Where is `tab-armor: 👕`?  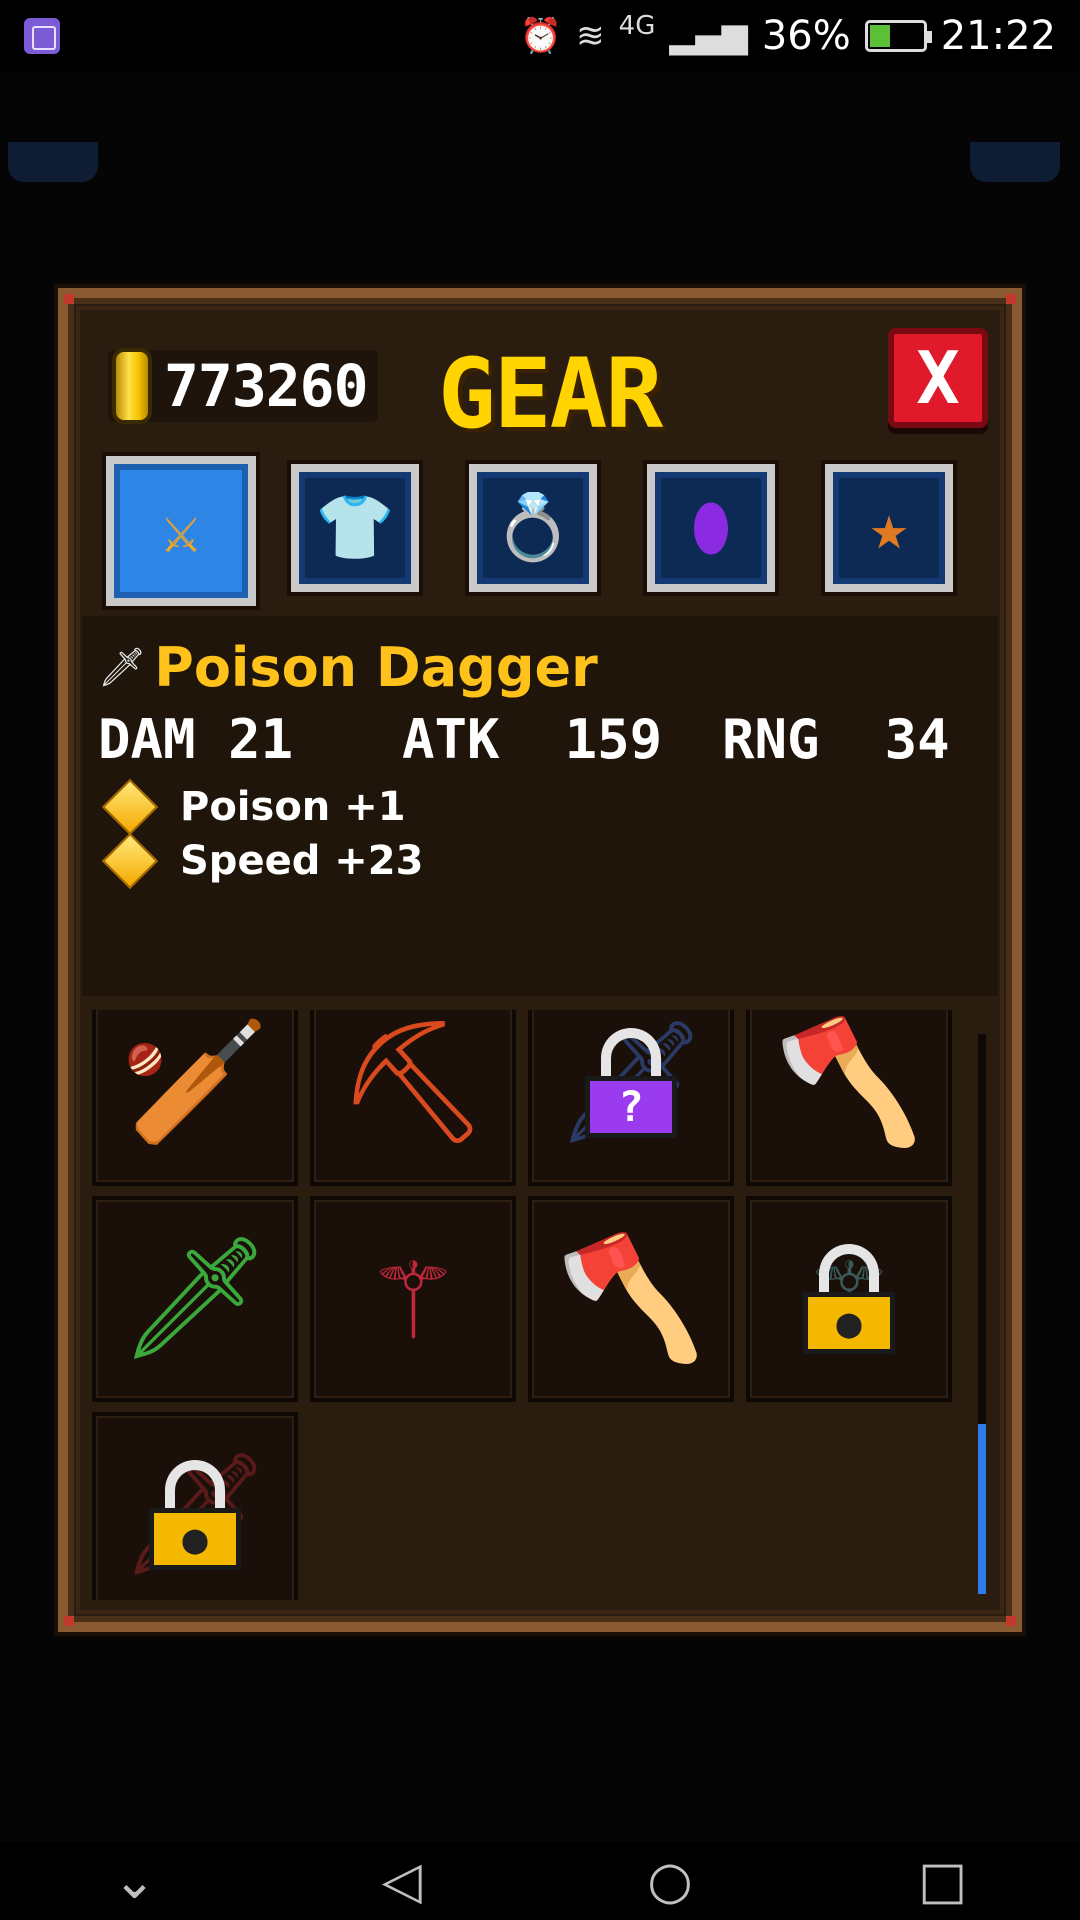
tab-armor: 👕 is located at coordinates (355, 528).